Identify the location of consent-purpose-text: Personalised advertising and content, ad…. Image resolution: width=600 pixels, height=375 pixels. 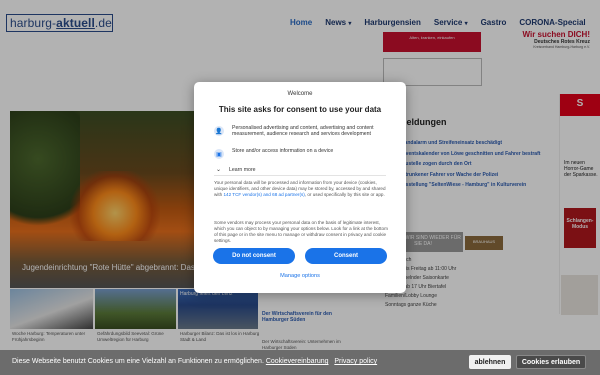
(303, 131).